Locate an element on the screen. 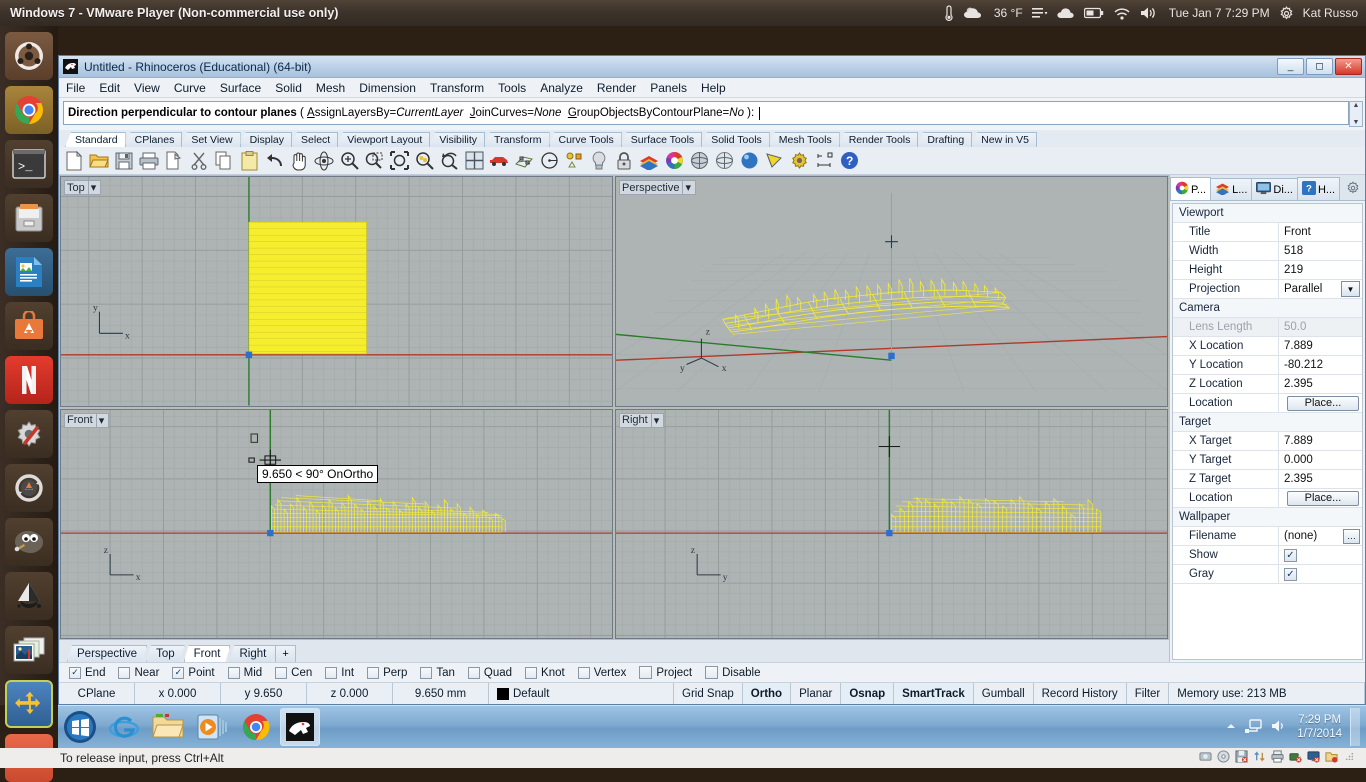 The image size is (1366, 782). menu-view: View is located at coordinates (147, 88).